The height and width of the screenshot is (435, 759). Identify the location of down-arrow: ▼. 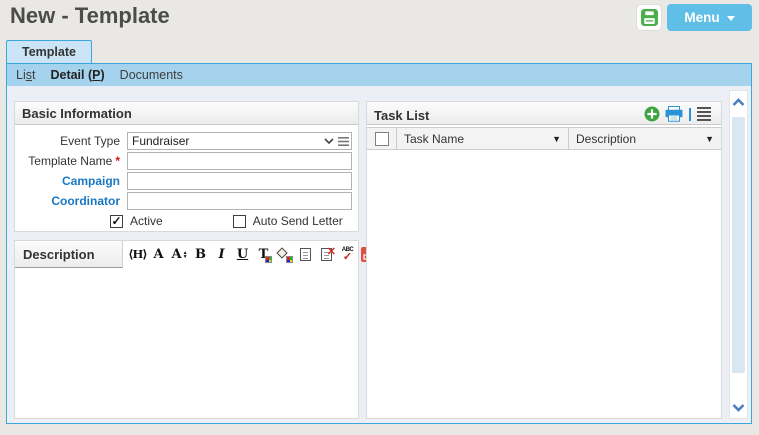
(185, 256).